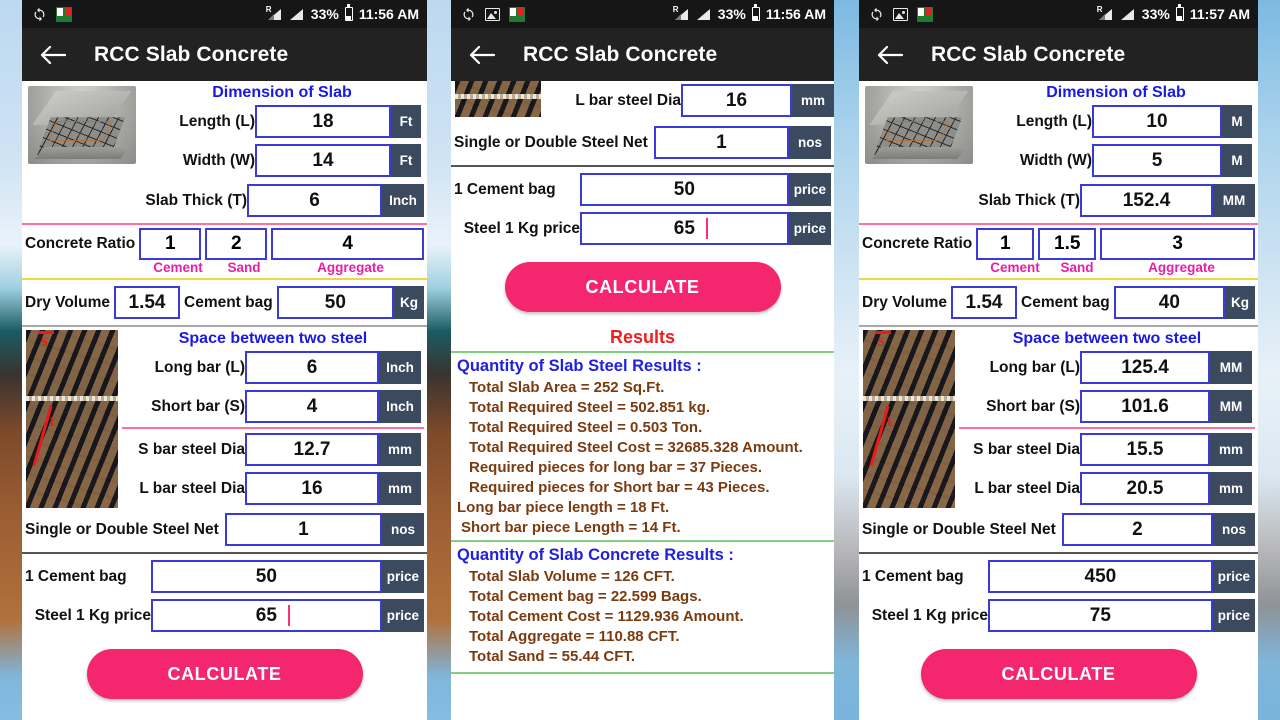 This screenshot has height=720, width=1280. What do you see at coordinates (585, 596) in the screenshot?
I see `result-line: Total Cement bag = 22.599 Bags.` at bounding box center [585, 596].